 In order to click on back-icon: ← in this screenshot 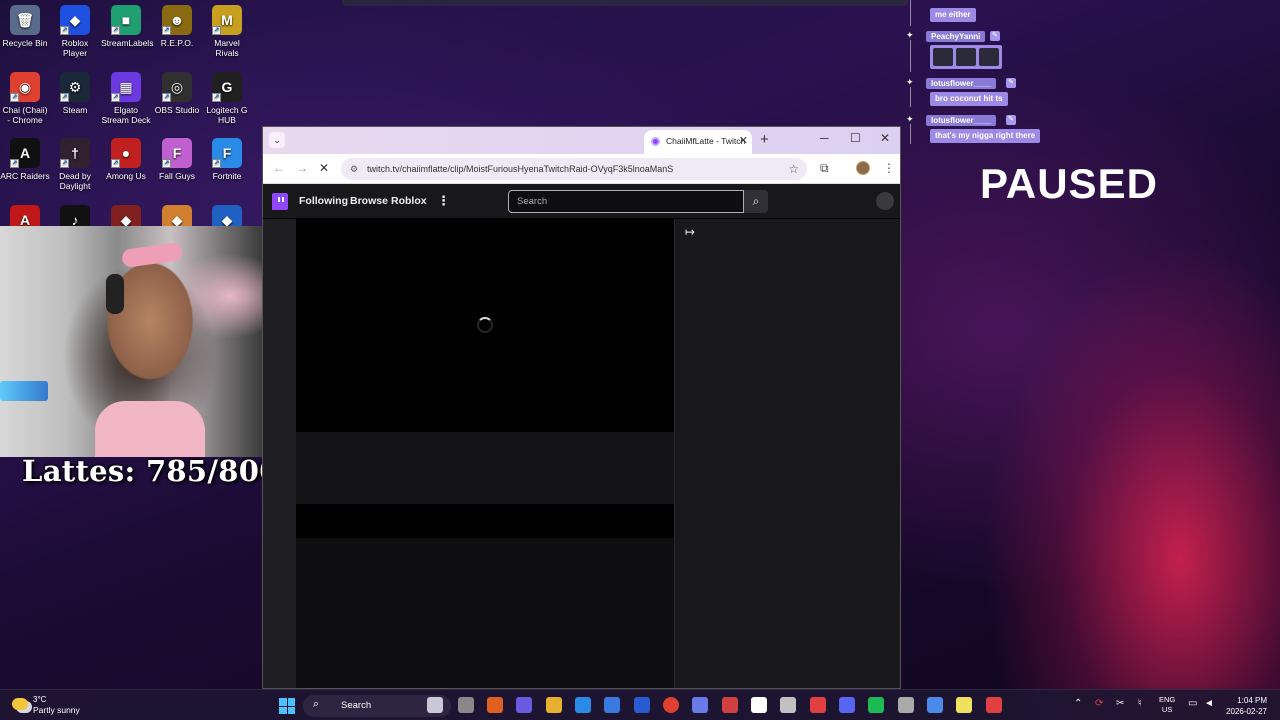, I will do `click(279, 168)`.